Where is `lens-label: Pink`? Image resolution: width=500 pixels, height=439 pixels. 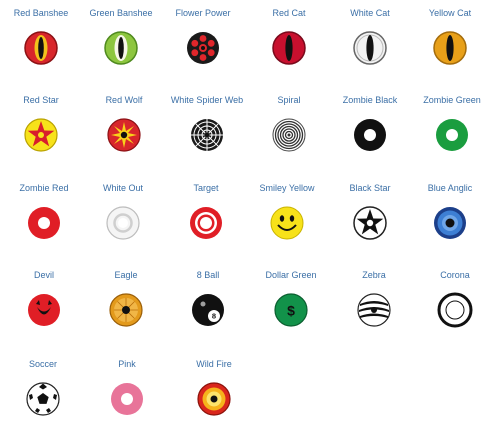
lens-label: Pink is located at coordinates (127, 364).